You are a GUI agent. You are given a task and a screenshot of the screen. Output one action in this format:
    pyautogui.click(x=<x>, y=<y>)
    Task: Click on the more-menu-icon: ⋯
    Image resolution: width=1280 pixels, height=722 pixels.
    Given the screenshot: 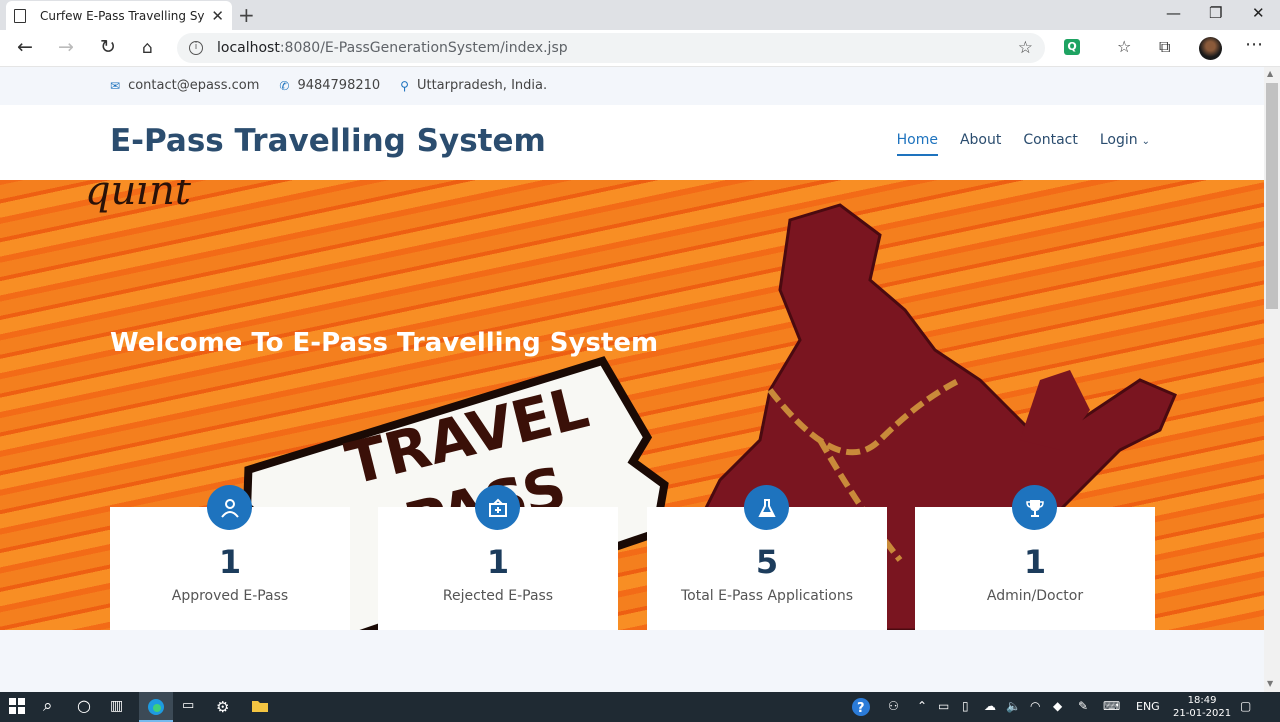 What is the action you would take?
    pyautogui.click(x=1254, y=44)
    